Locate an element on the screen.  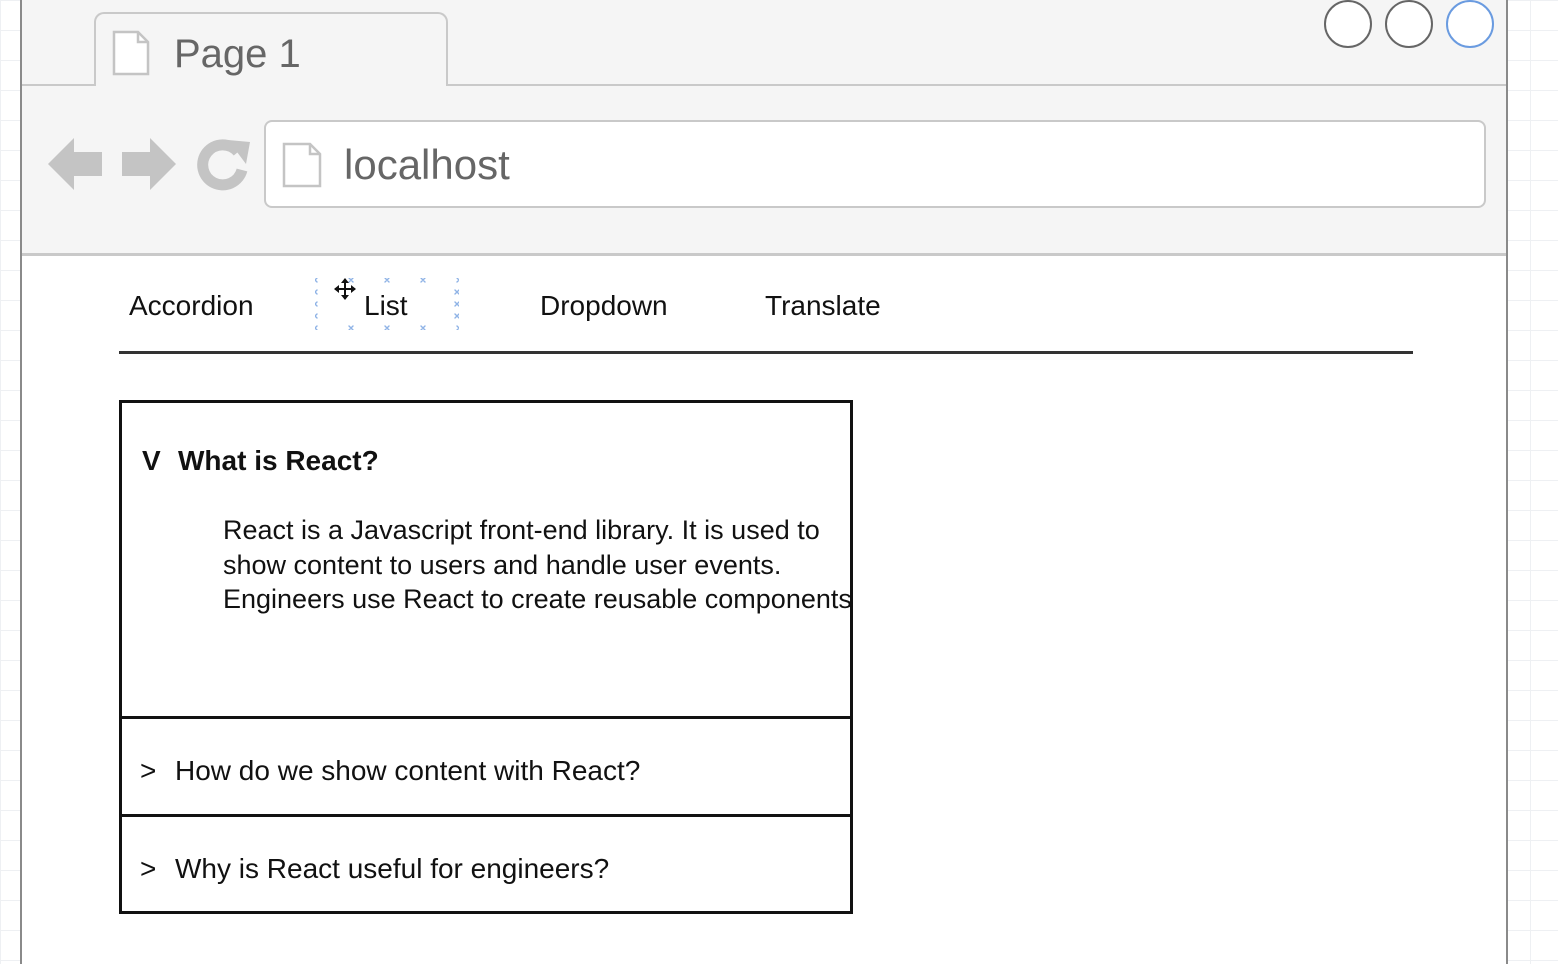
menu-item-dropdown: Dropdown is located at coordinates (604, 306).